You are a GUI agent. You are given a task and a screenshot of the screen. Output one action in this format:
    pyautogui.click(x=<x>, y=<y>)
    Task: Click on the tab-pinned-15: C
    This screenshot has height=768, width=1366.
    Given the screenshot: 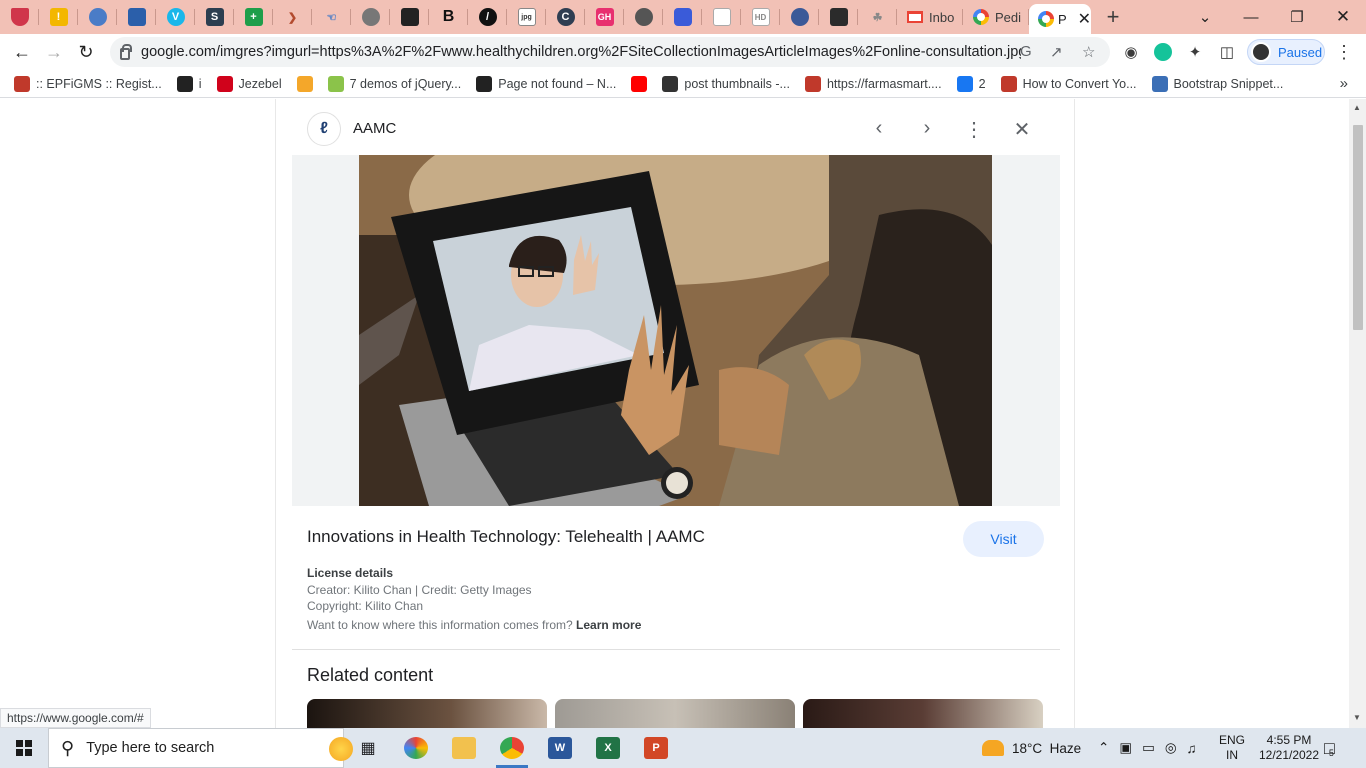 What is the action you would take?
    pyautogui.click(x=565, y=17)
    